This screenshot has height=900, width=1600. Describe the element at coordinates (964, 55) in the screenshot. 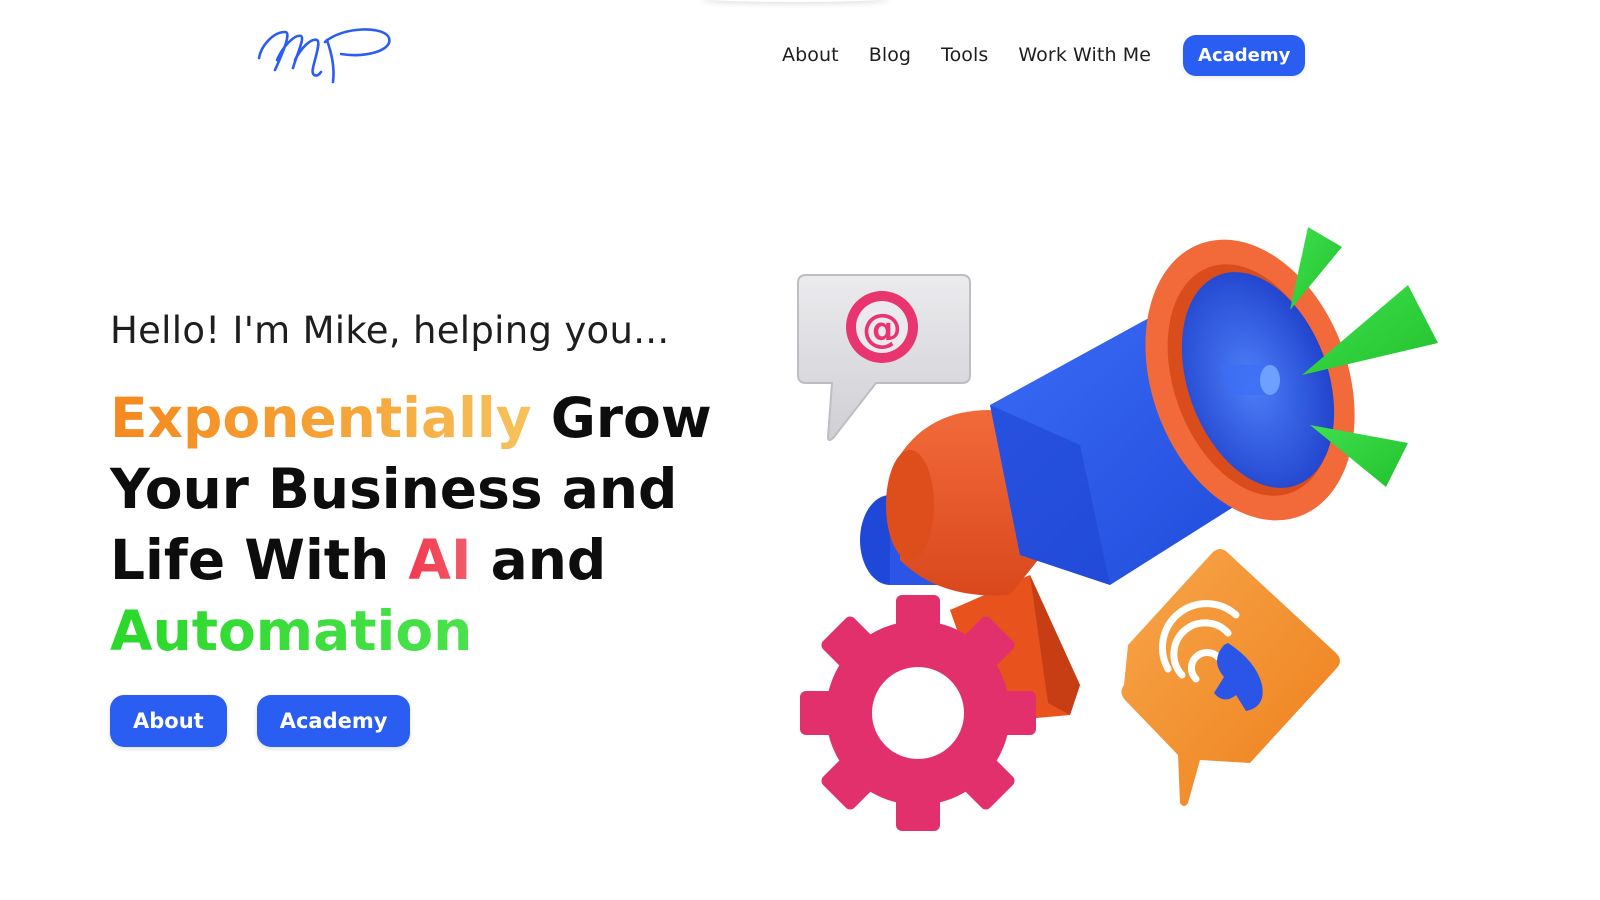

I see `nav-link-tools: Tools` at that location.